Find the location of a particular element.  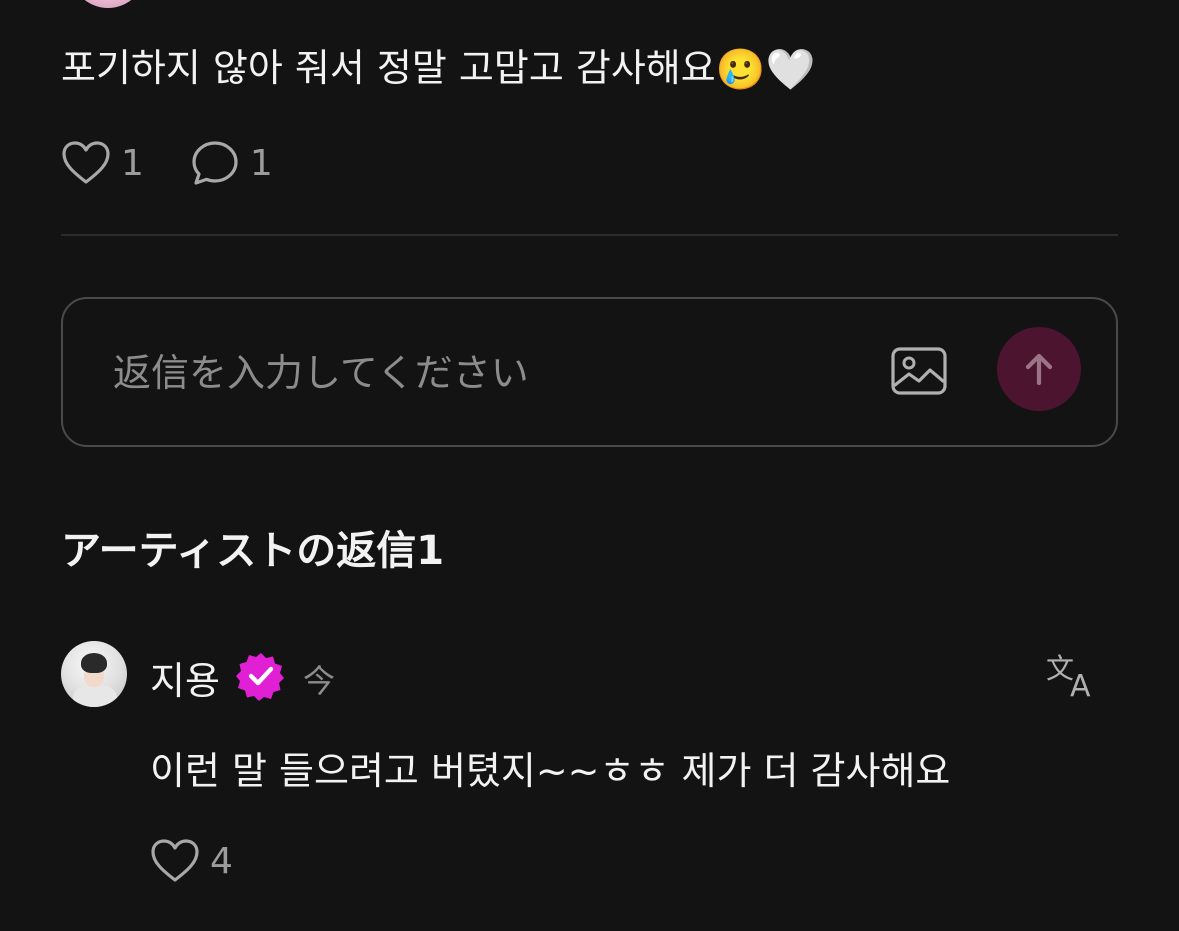

arrow-up-icon is located at coordinates (1039, 369).